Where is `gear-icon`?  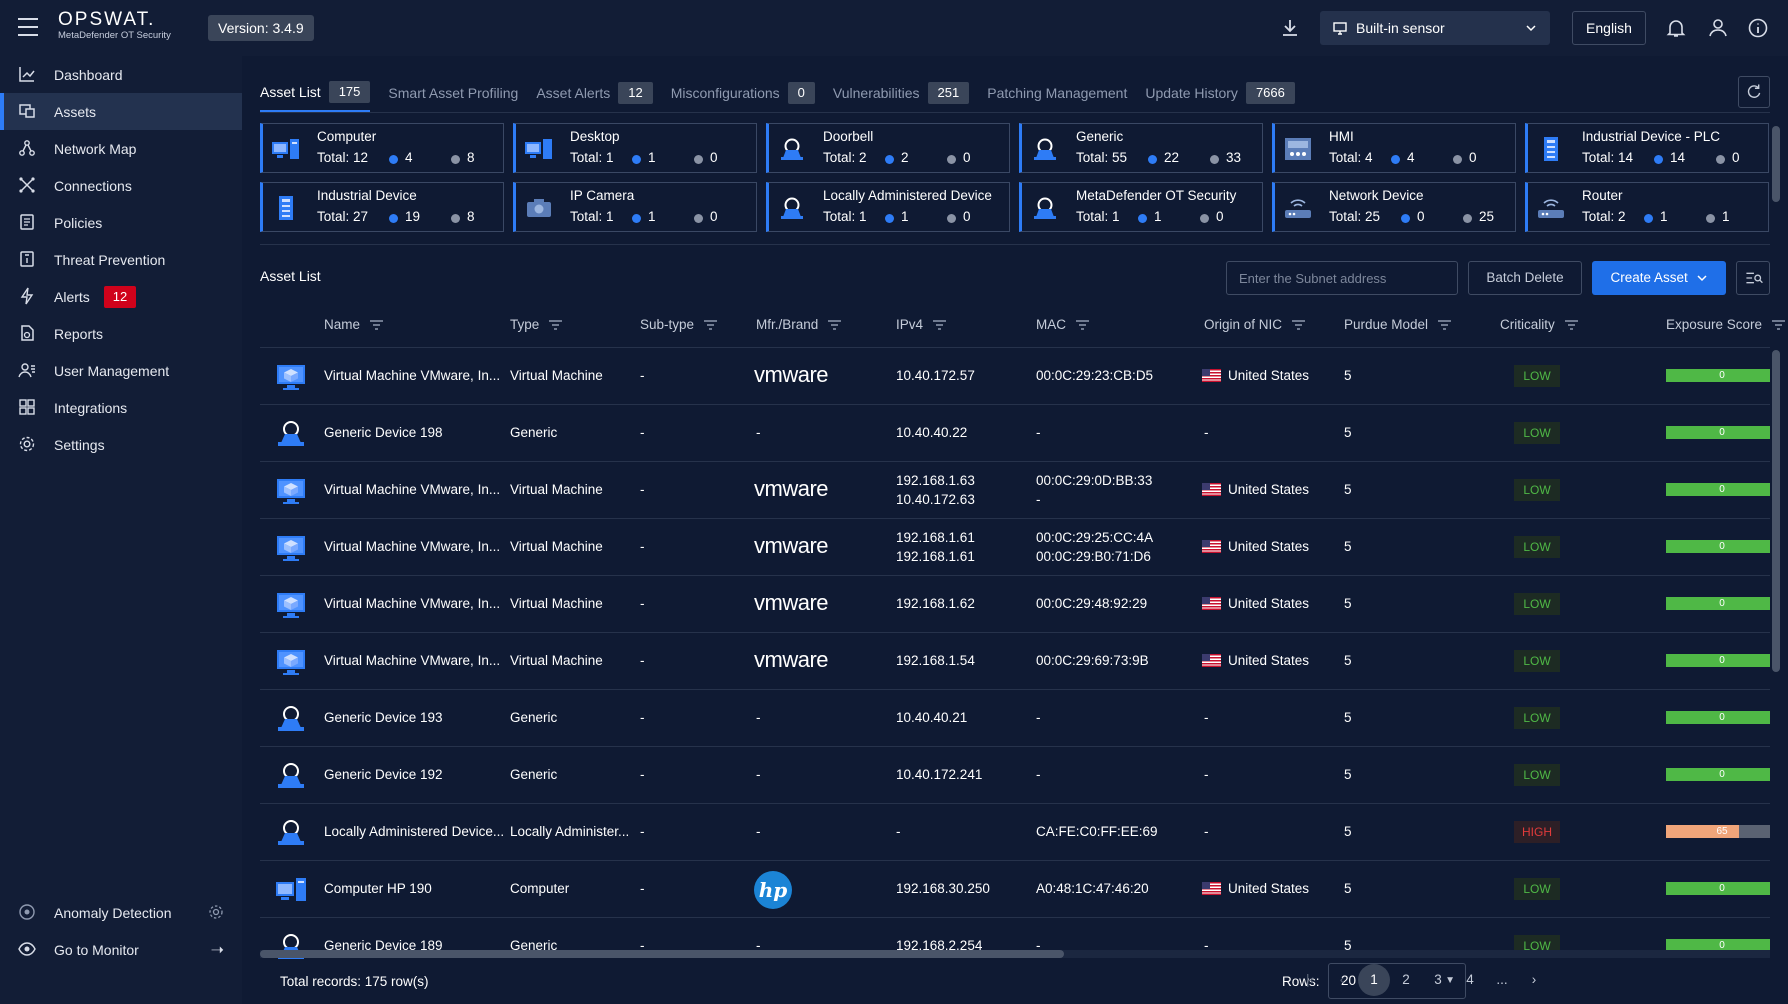
gear-icon is located at coordinates (216, 912).